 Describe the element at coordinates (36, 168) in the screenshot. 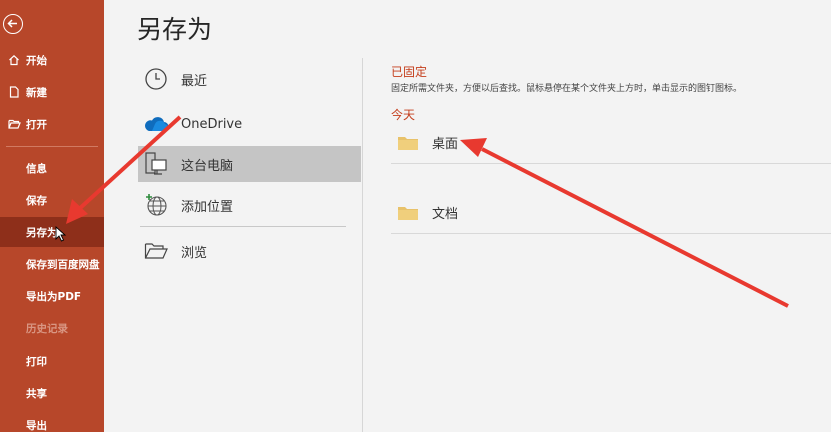

I see `sidebar-item-label: 信息` at that location.